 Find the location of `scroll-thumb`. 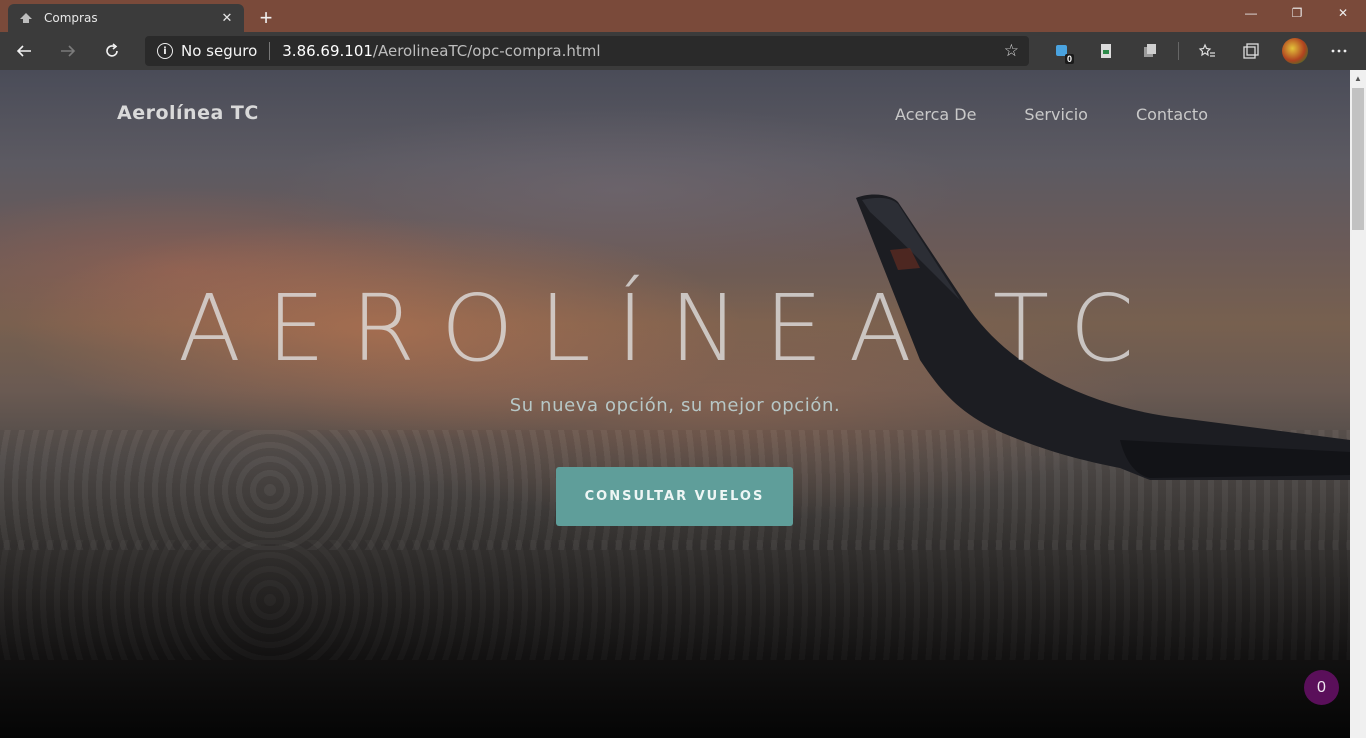

scroll-thumb is located at coordinates (1358, 159).